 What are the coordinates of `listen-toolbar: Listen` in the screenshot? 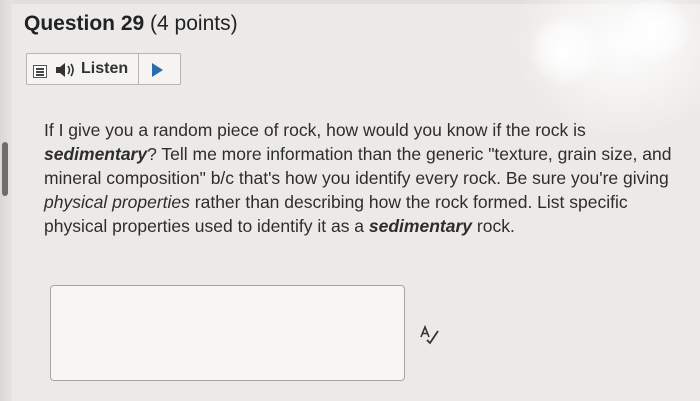 It's located at (103, 69).